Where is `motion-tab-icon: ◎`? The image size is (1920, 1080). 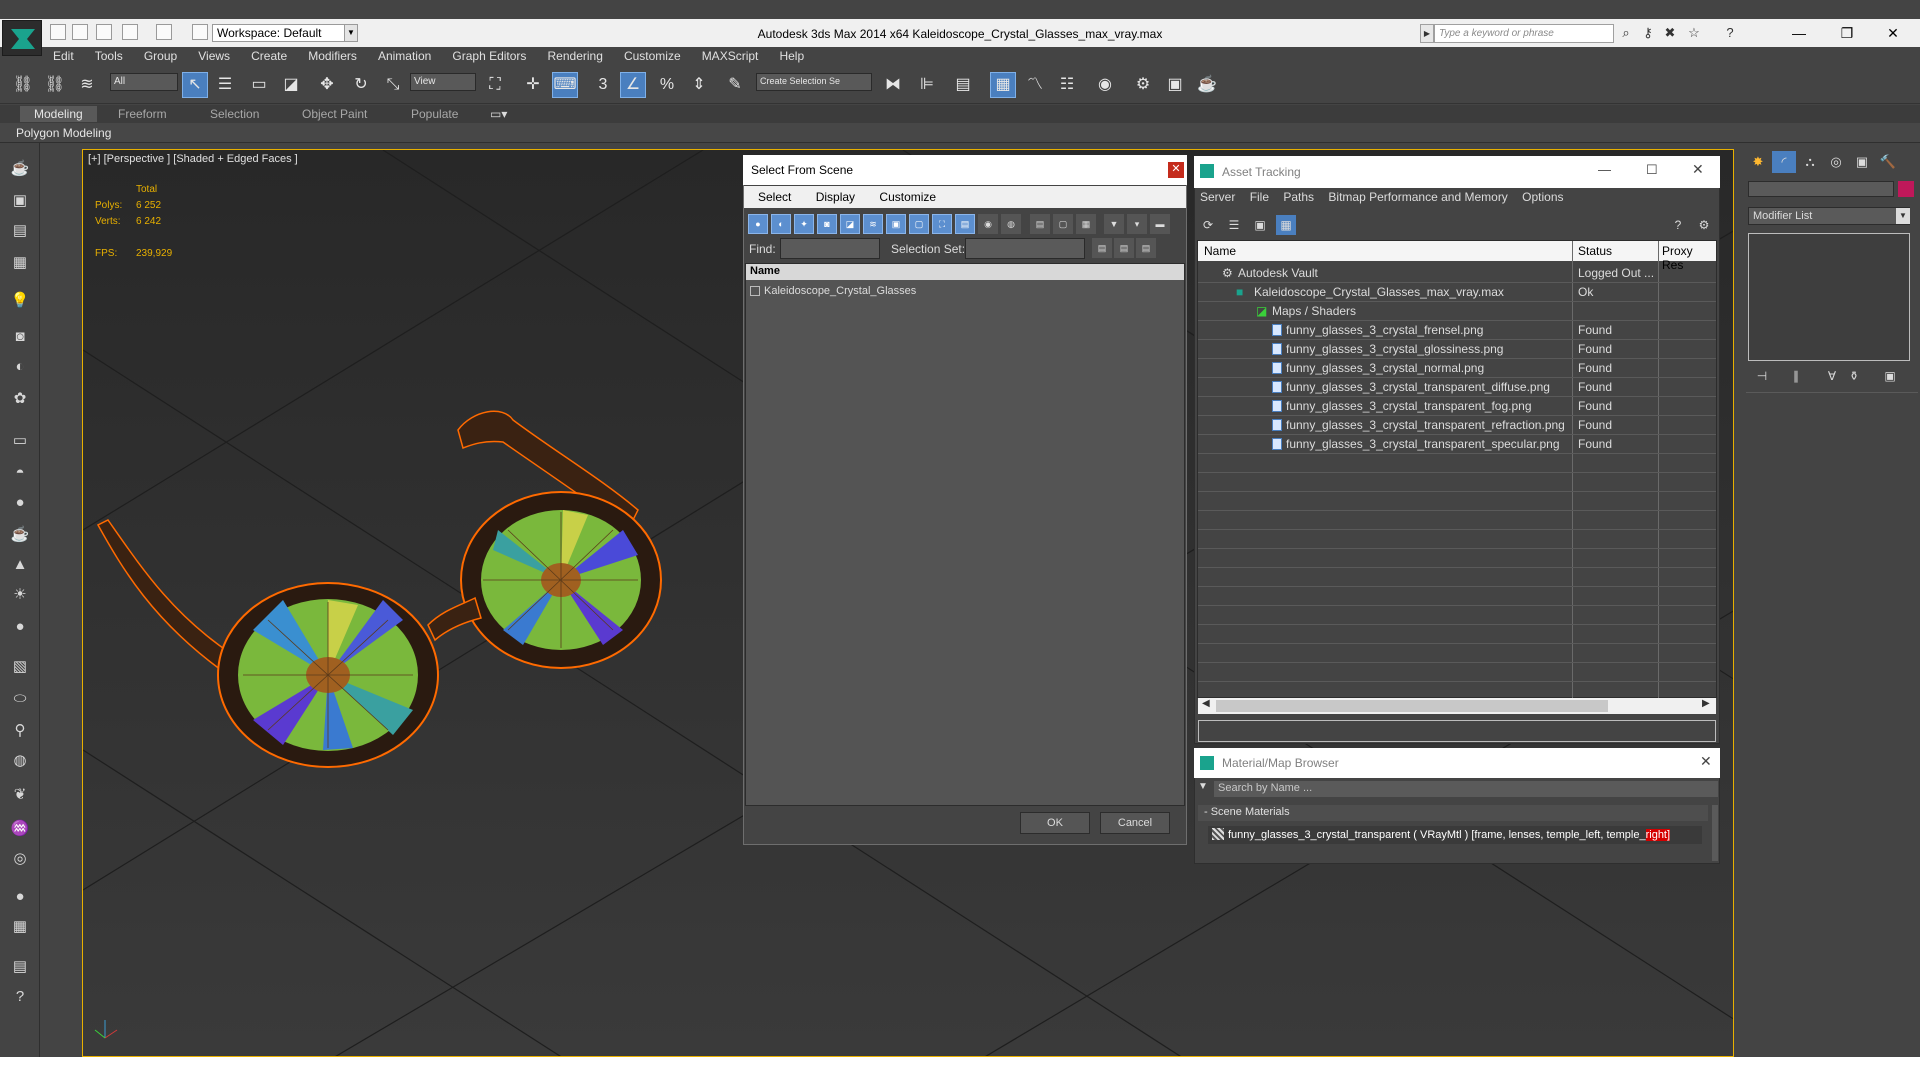
motion-tab-icon: ◎ is located at coordinates (1836, 162).